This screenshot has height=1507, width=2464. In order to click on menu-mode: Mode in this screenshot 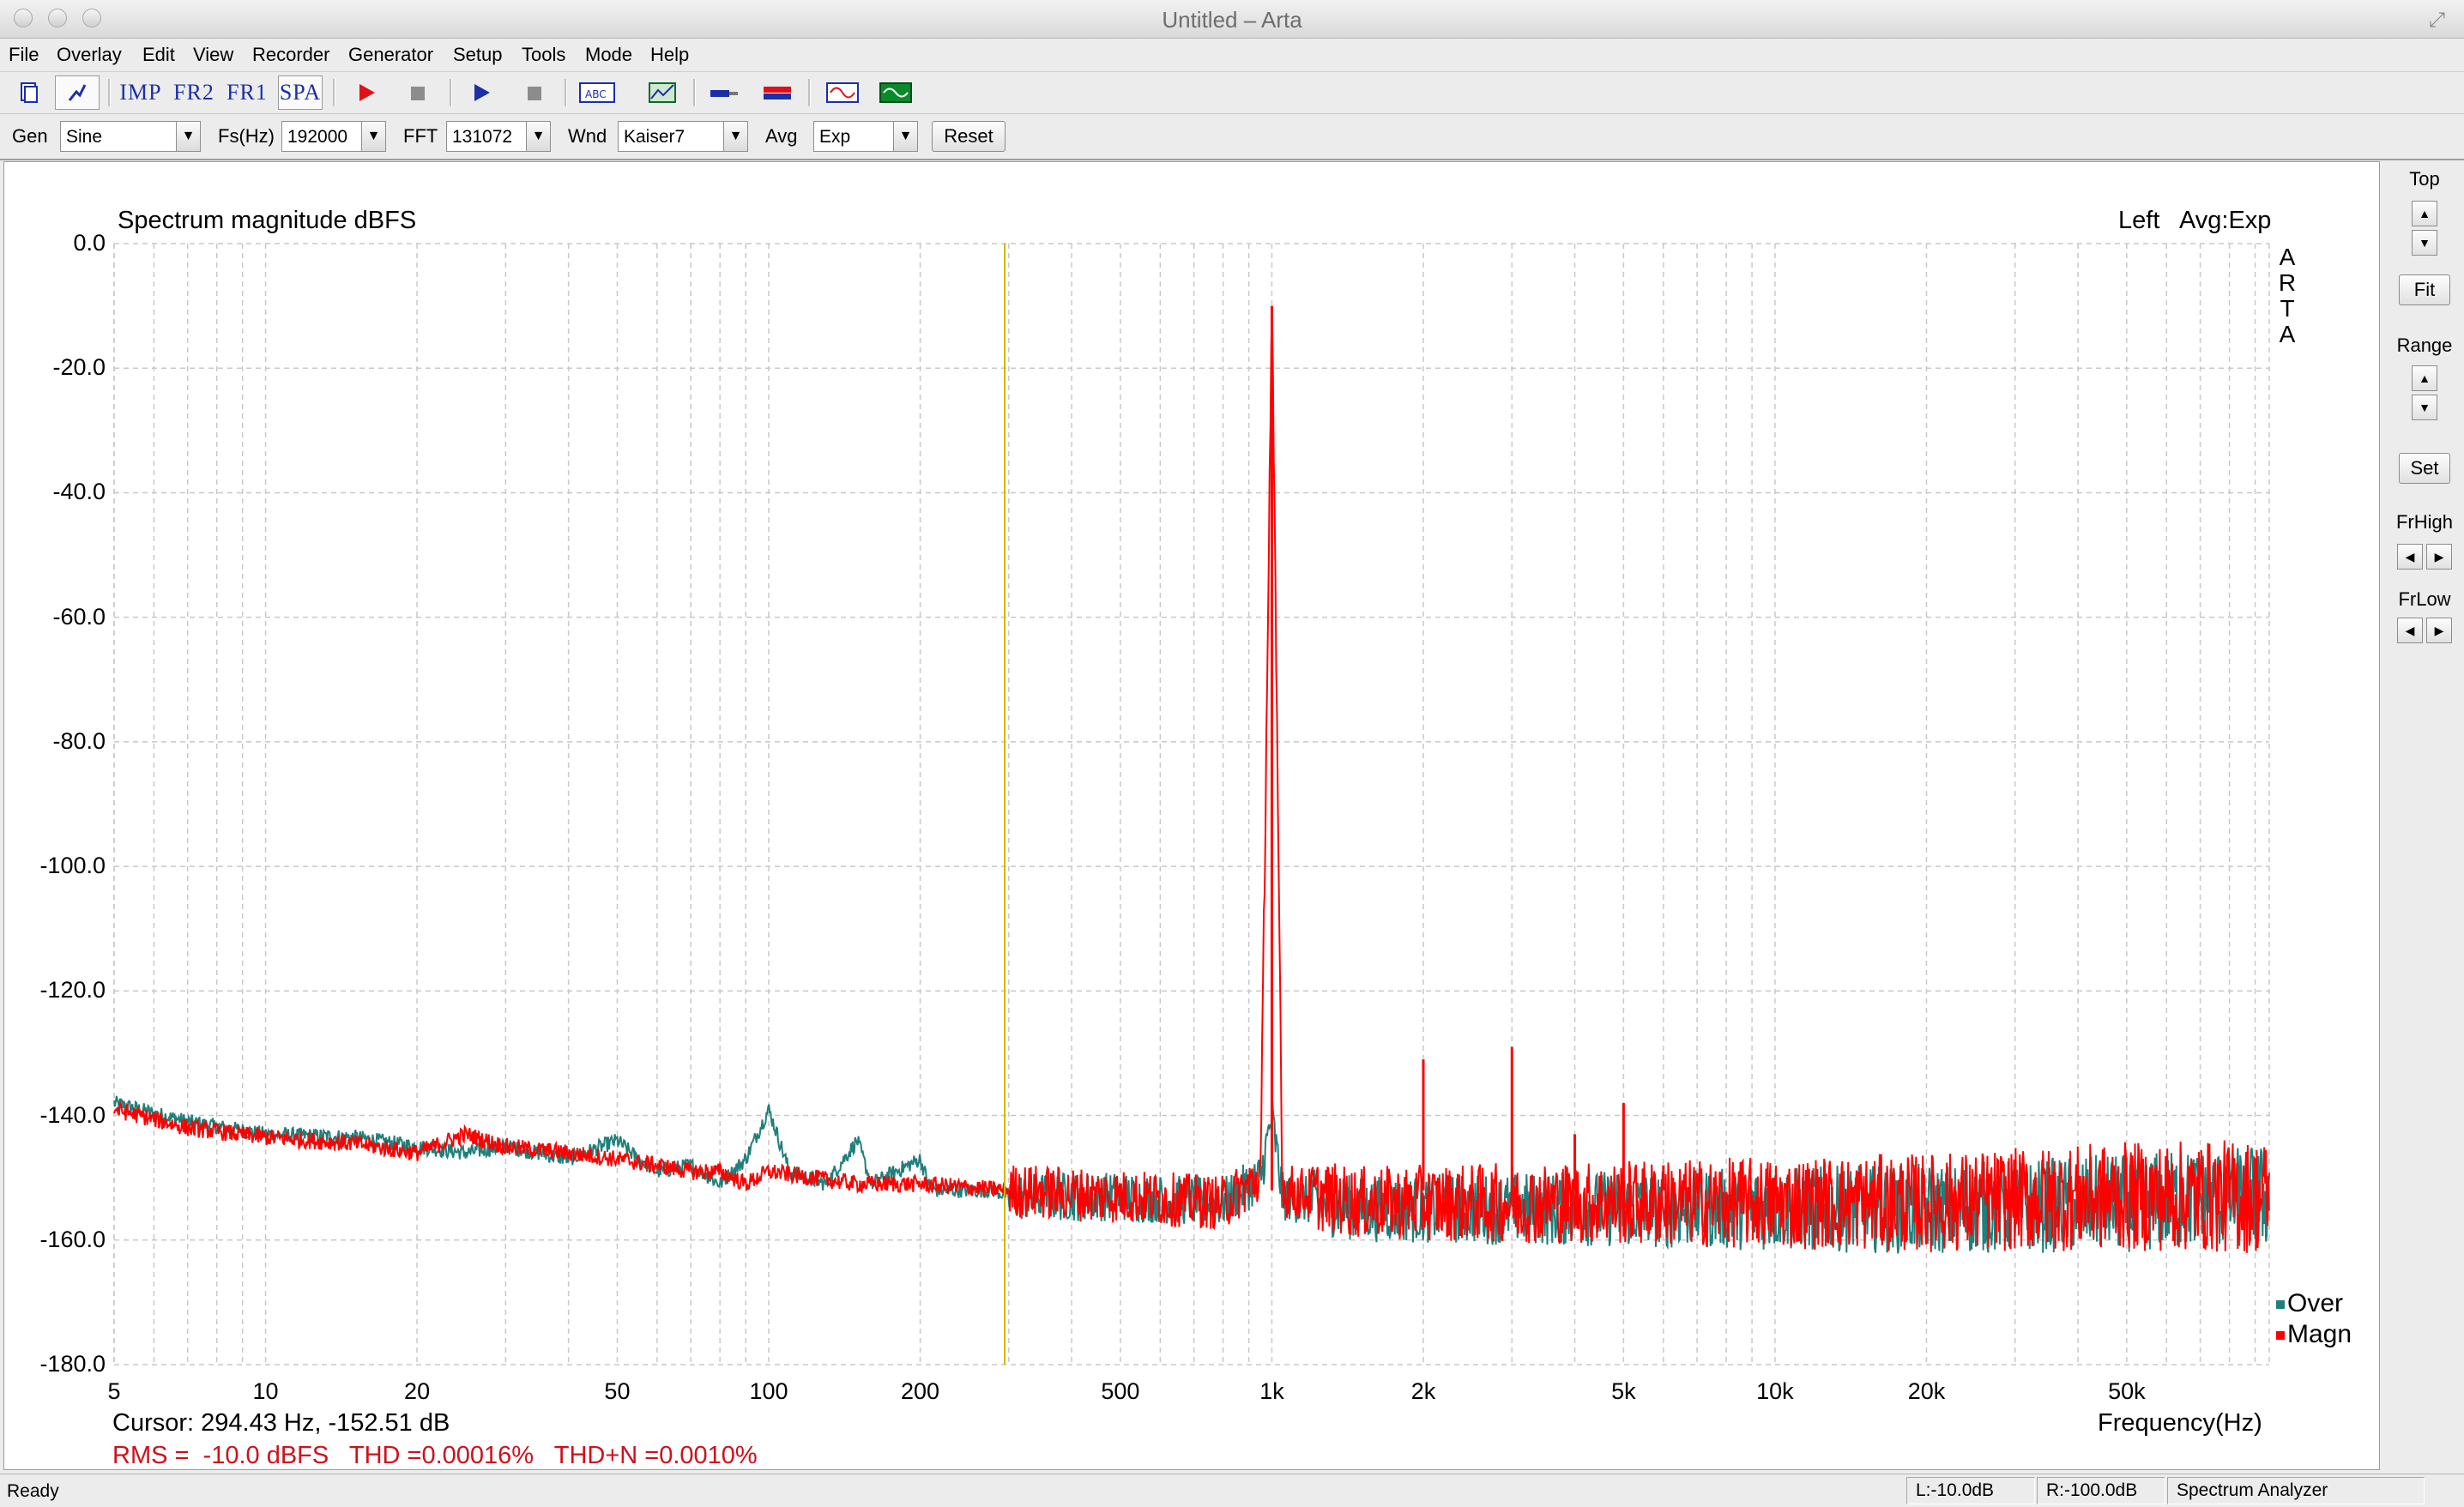, I will do `click(608, 55)`.